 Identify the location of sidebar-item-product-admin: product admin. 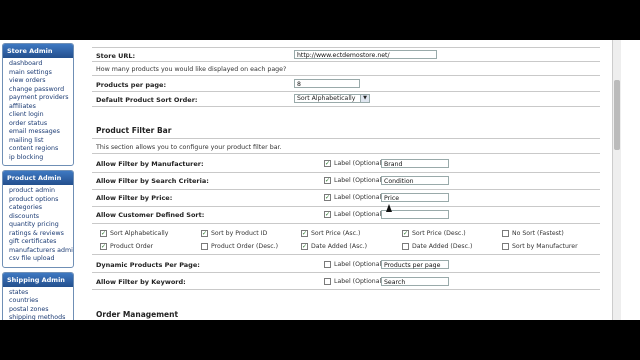
(39, 191).